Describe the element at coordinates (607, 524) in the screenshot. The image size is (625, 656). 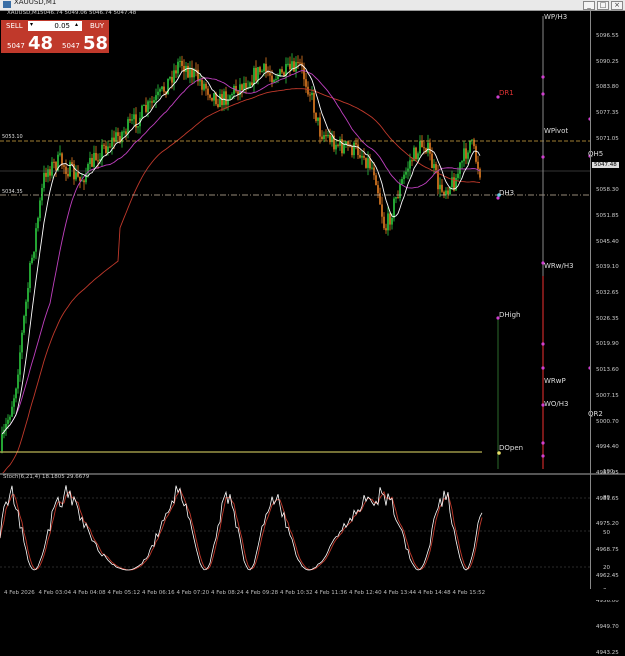
I see `price-axis-label: 4975.20` at that location.